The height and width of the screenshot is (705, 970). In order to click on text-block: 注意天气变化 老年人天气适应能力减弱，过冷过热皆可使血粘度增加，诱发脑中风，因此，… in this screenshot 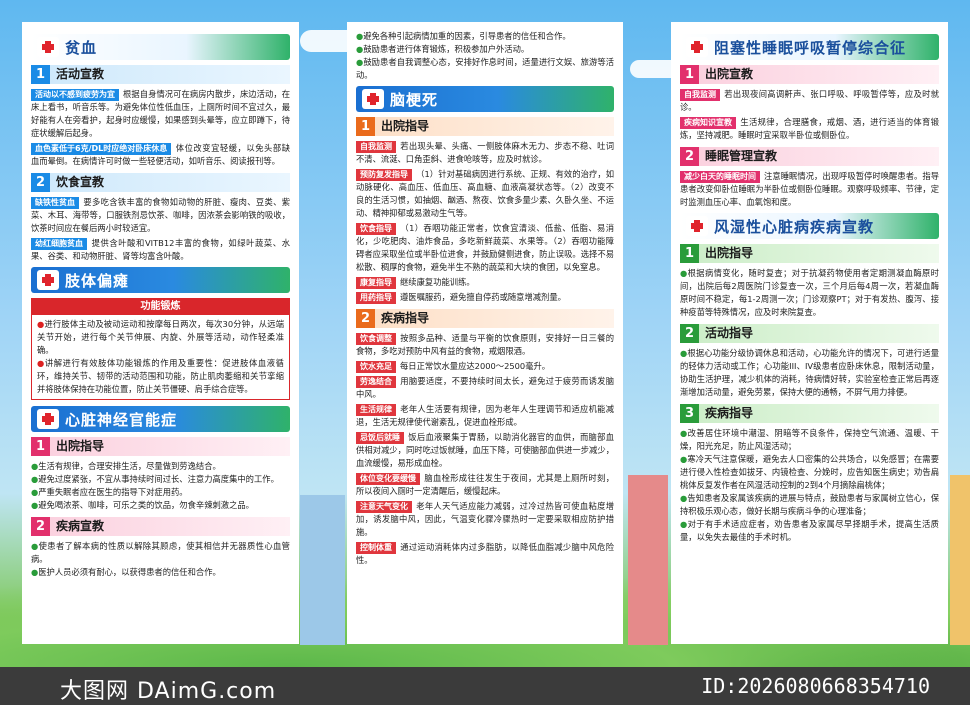, I will do `click(485, 519)`.